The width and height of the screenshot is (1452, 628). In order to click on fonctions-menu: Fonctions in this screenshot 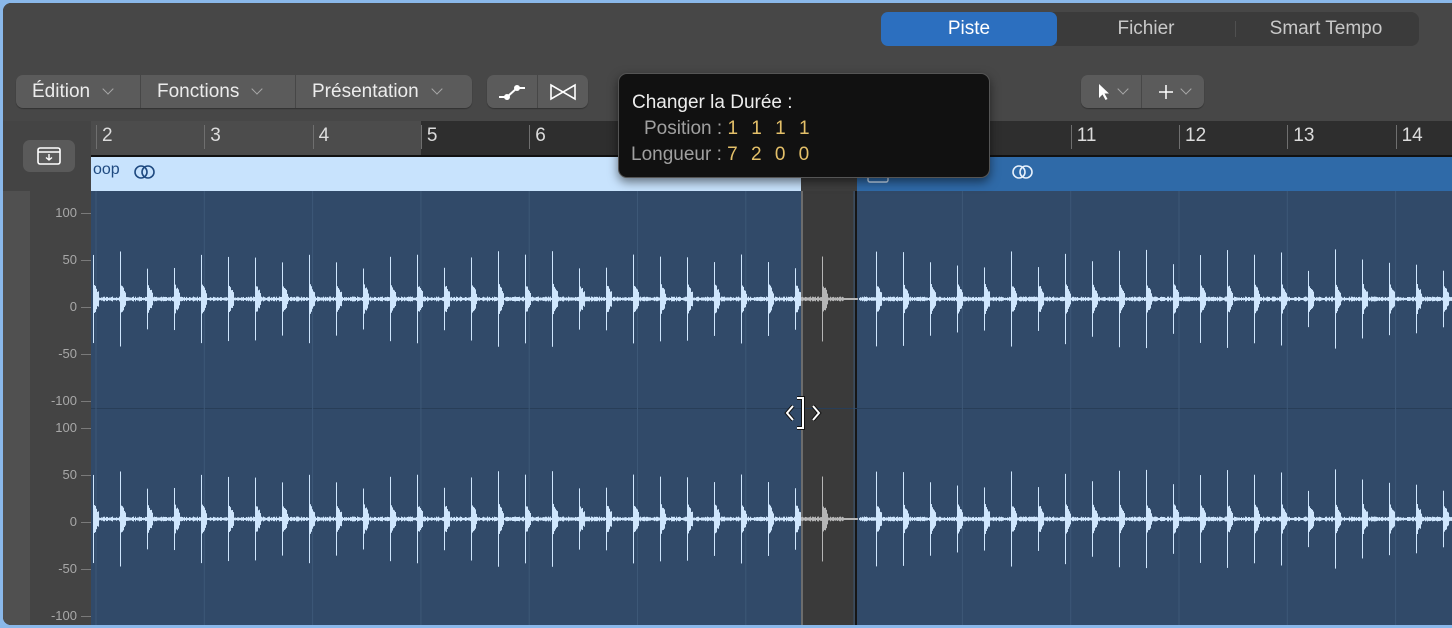, I will do `click(218, 91)`.